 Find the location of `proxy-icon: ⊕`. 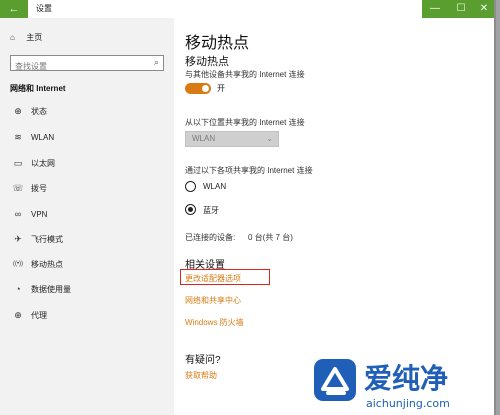

proxy-icon: ⊕ is located at coordinates (18, 314).